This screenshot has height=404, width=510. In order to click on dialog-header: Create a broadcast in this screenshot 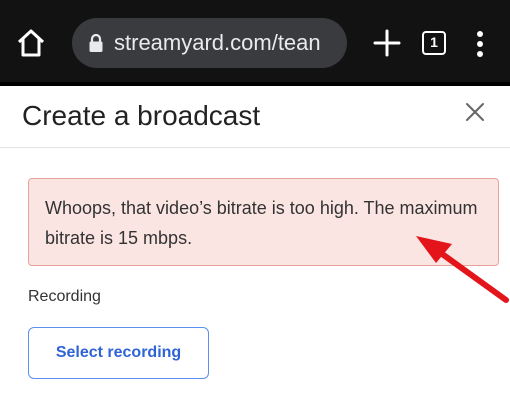, I will do `click(255, 119)`.